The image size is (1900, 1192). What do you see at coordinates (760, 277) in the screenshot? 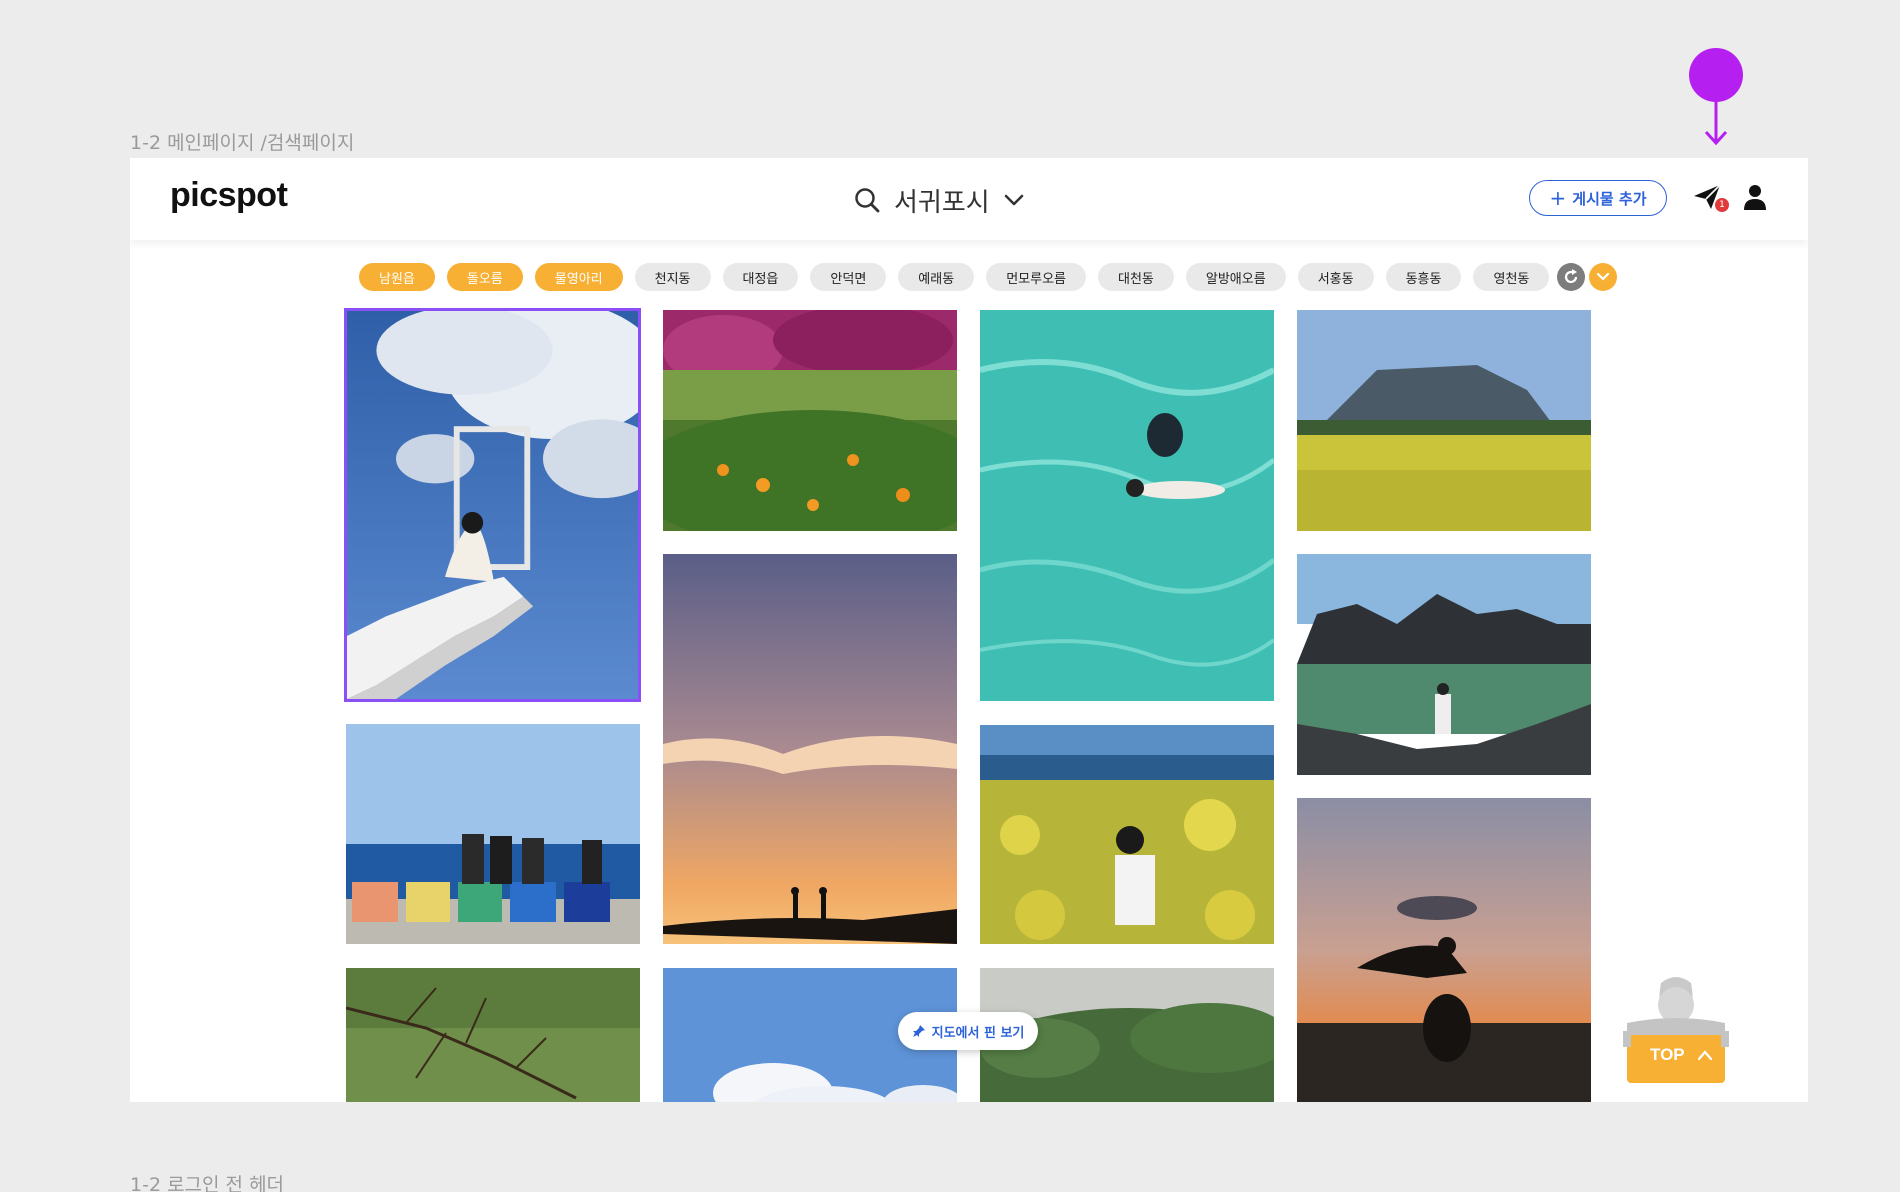
I see `region-chip: 대정읍` at bounding box center [760, 277].